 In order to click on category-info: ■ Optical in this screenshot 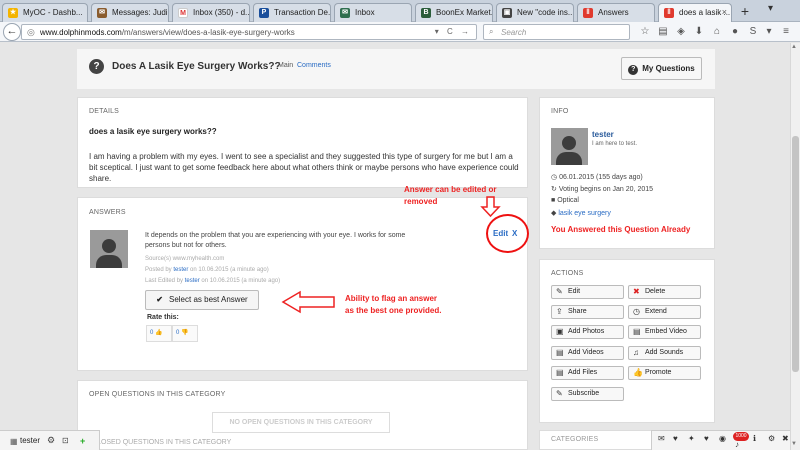, I will do `click(565, 200)`.